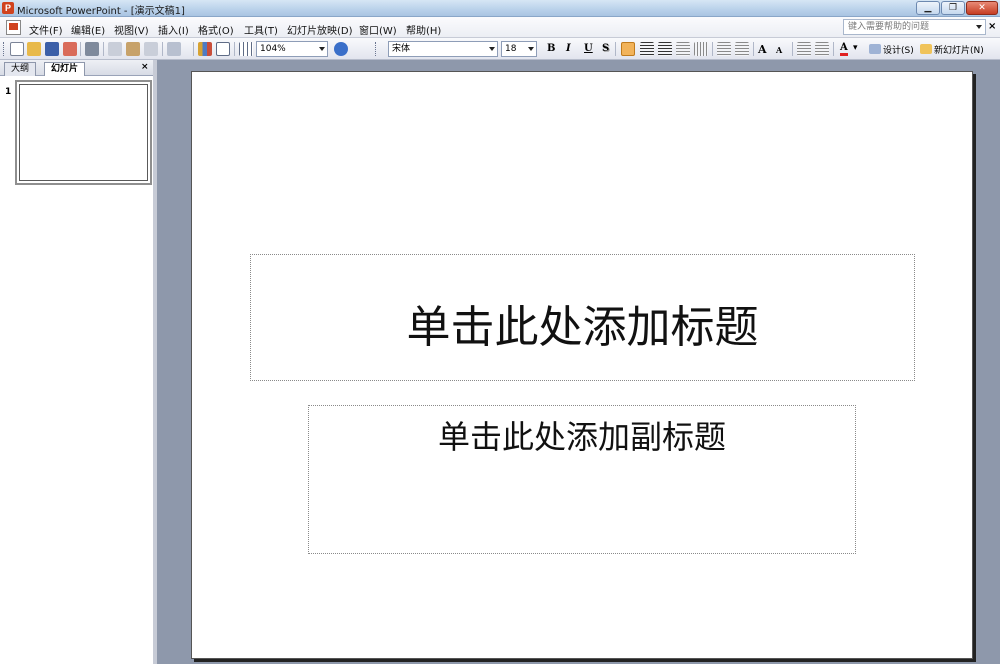 Image resolution: width=1000 pixels, height=664 pixels. I want to click on close-window-button: ✕, so click(982, 8).